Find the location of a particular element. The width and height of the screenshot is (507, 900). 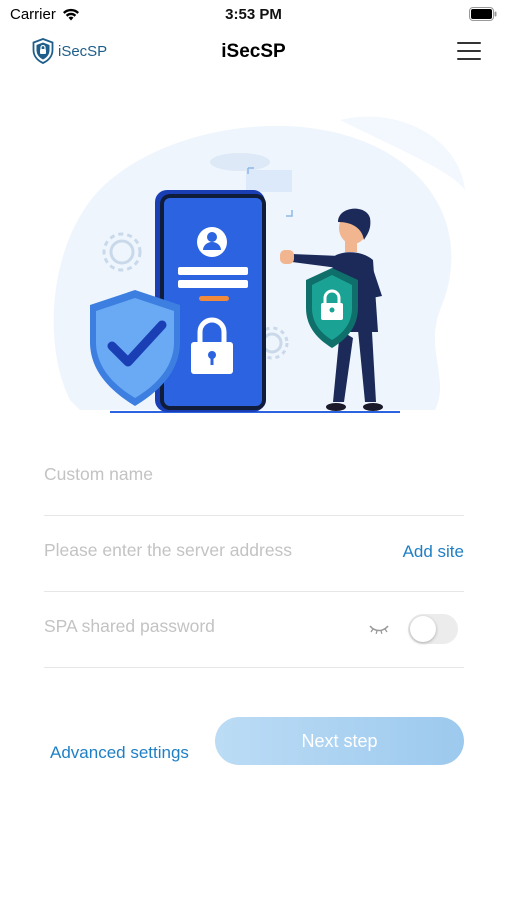

add-site-link: Add site is located at coordinates (433, 552).